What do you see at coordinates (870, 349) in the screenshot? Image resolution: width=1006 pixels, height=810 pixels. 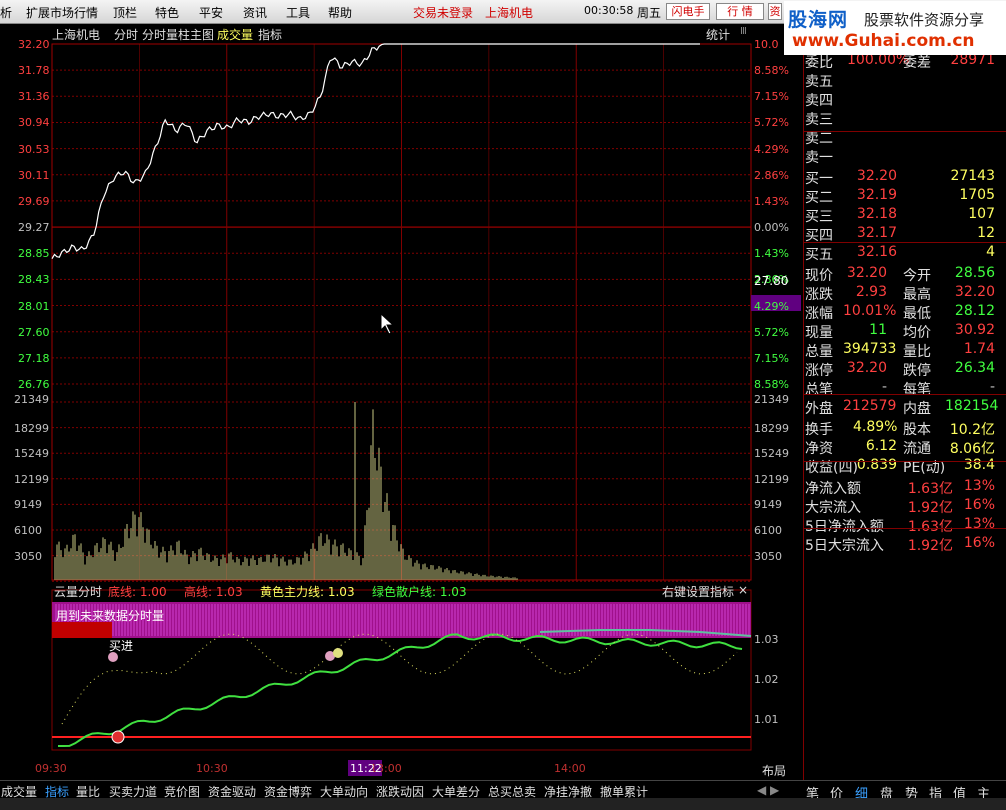 I see `quote-value: 394733` at bounding box center [870, 349].